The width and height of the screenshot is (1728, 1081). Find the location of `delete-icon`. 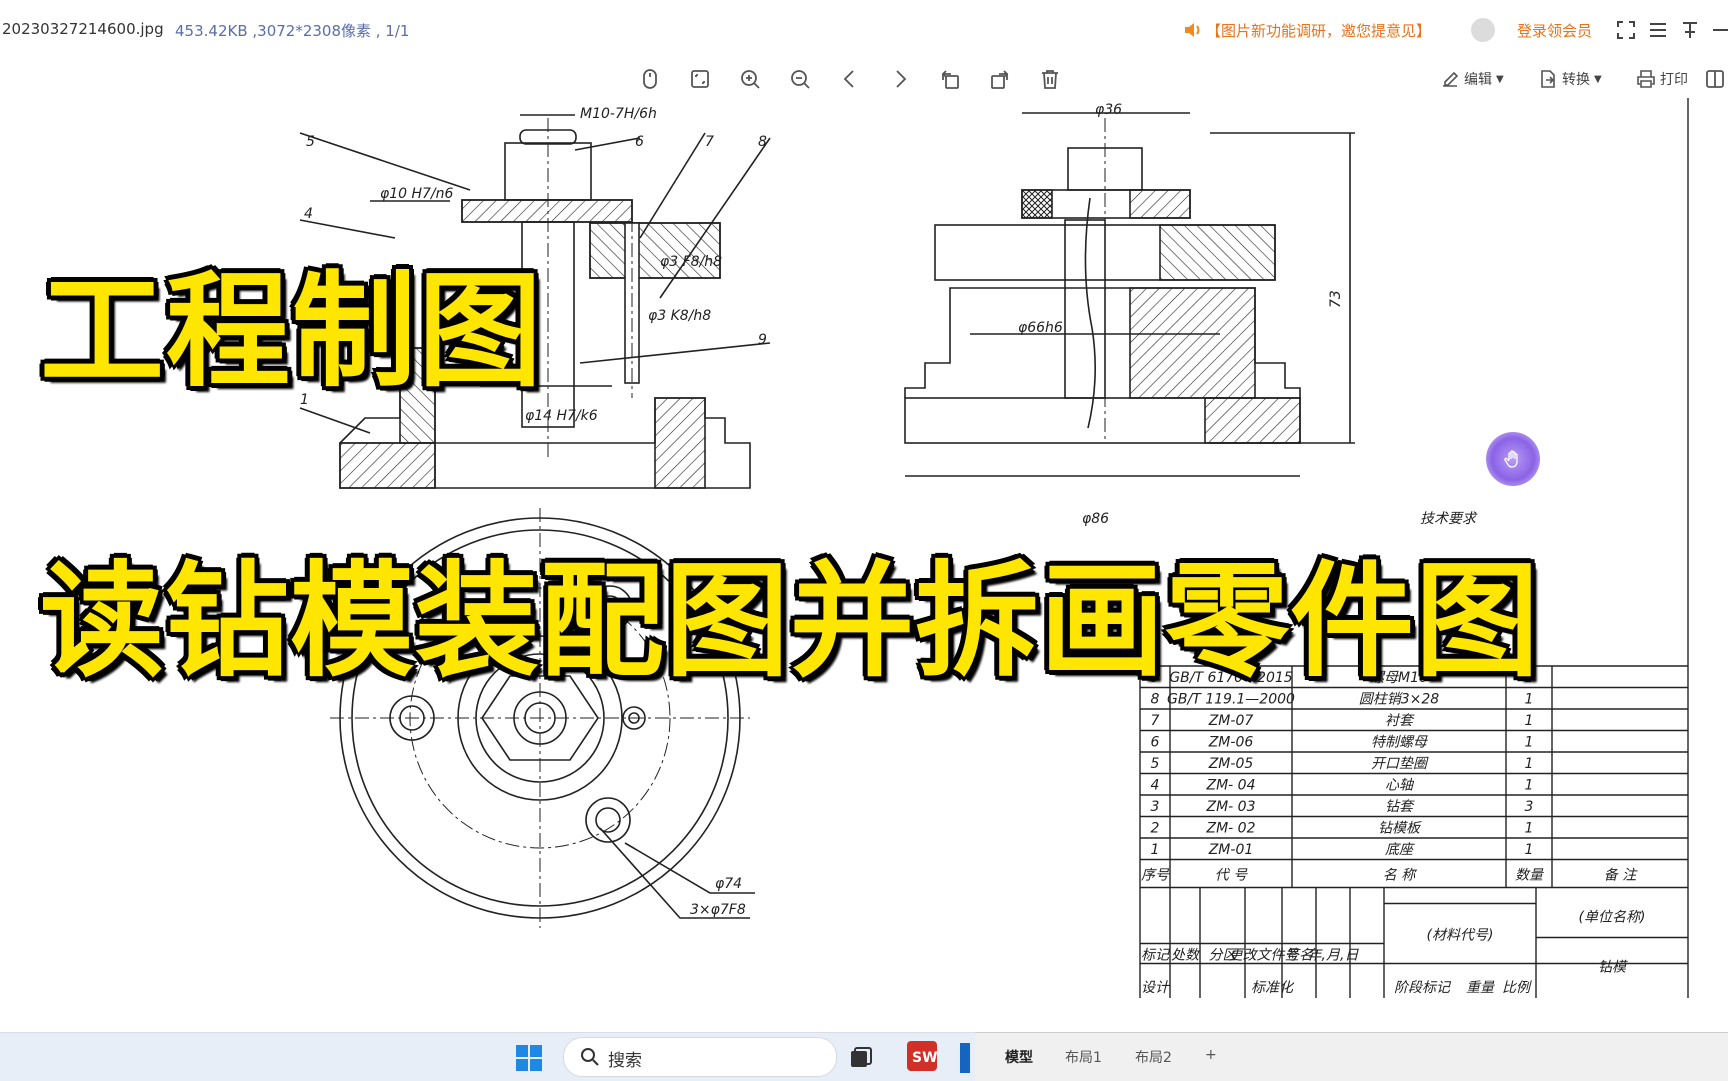

delete-icon is located at coordinates (1050, 79).